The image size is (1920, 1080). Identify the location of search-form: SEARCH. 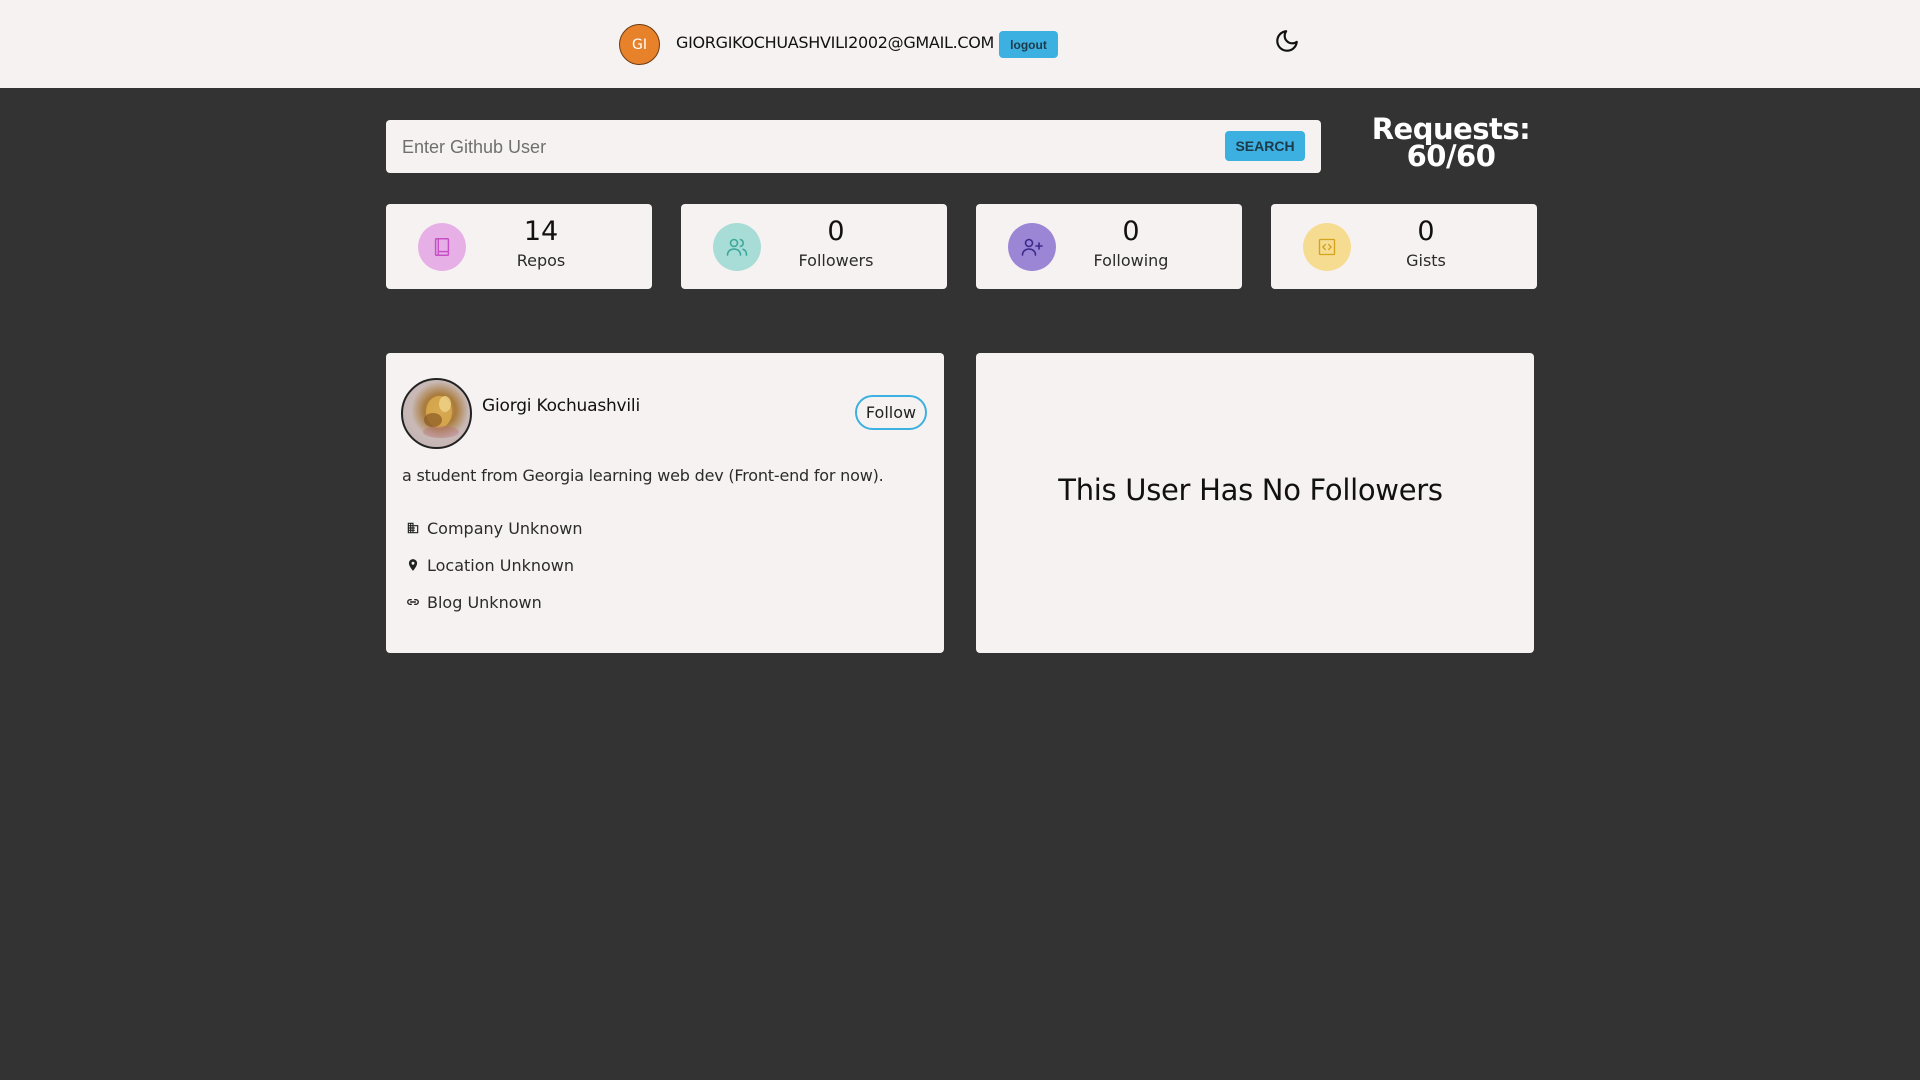
(853, 146).